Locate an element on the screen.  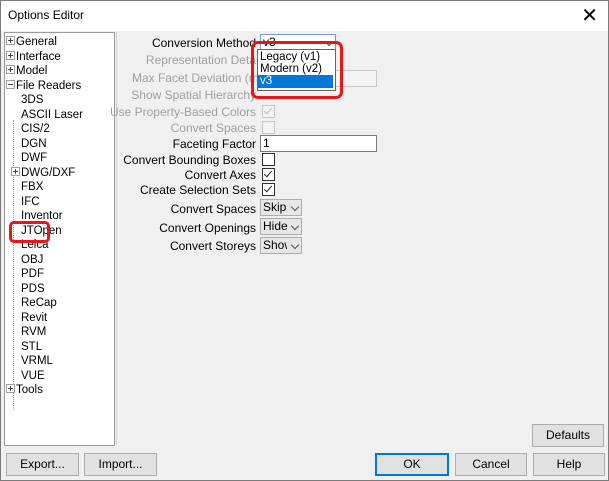
tree-item-general: General is located at coordinates (31, 42).